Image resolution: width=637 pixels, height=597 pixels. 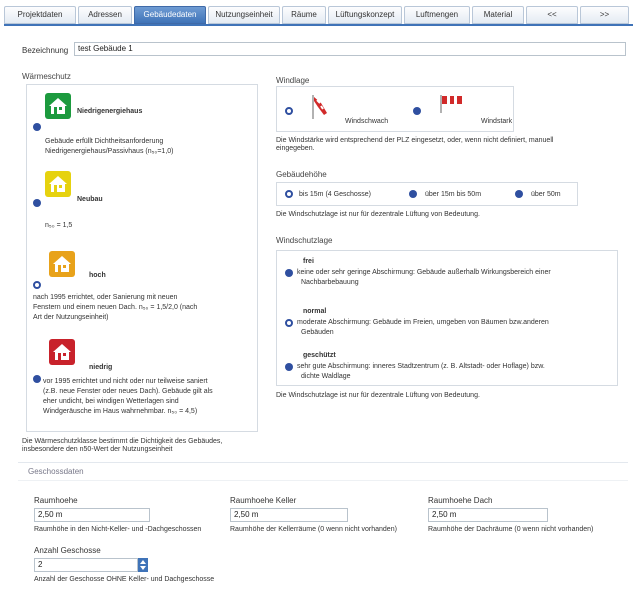 What do you see at coordinates (519, 194) in the screenshot?
I see `gebaeudehoehe-radio-ueber50` at bounding box center [519, 194].